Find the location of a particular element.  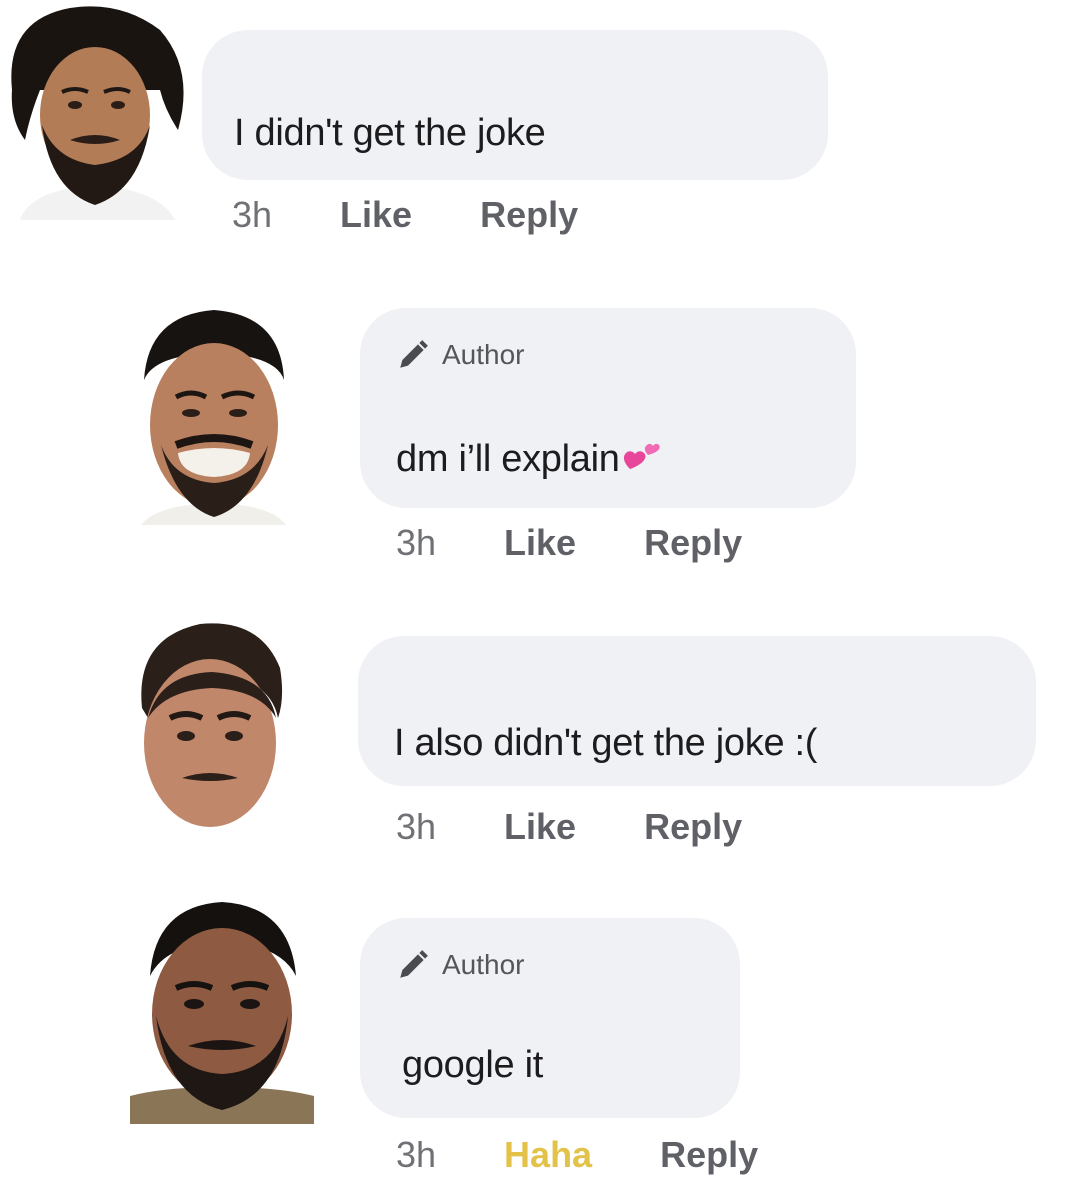

comment-bubble-2: Author dm i’ll explain is located at coordinates (608, 408).